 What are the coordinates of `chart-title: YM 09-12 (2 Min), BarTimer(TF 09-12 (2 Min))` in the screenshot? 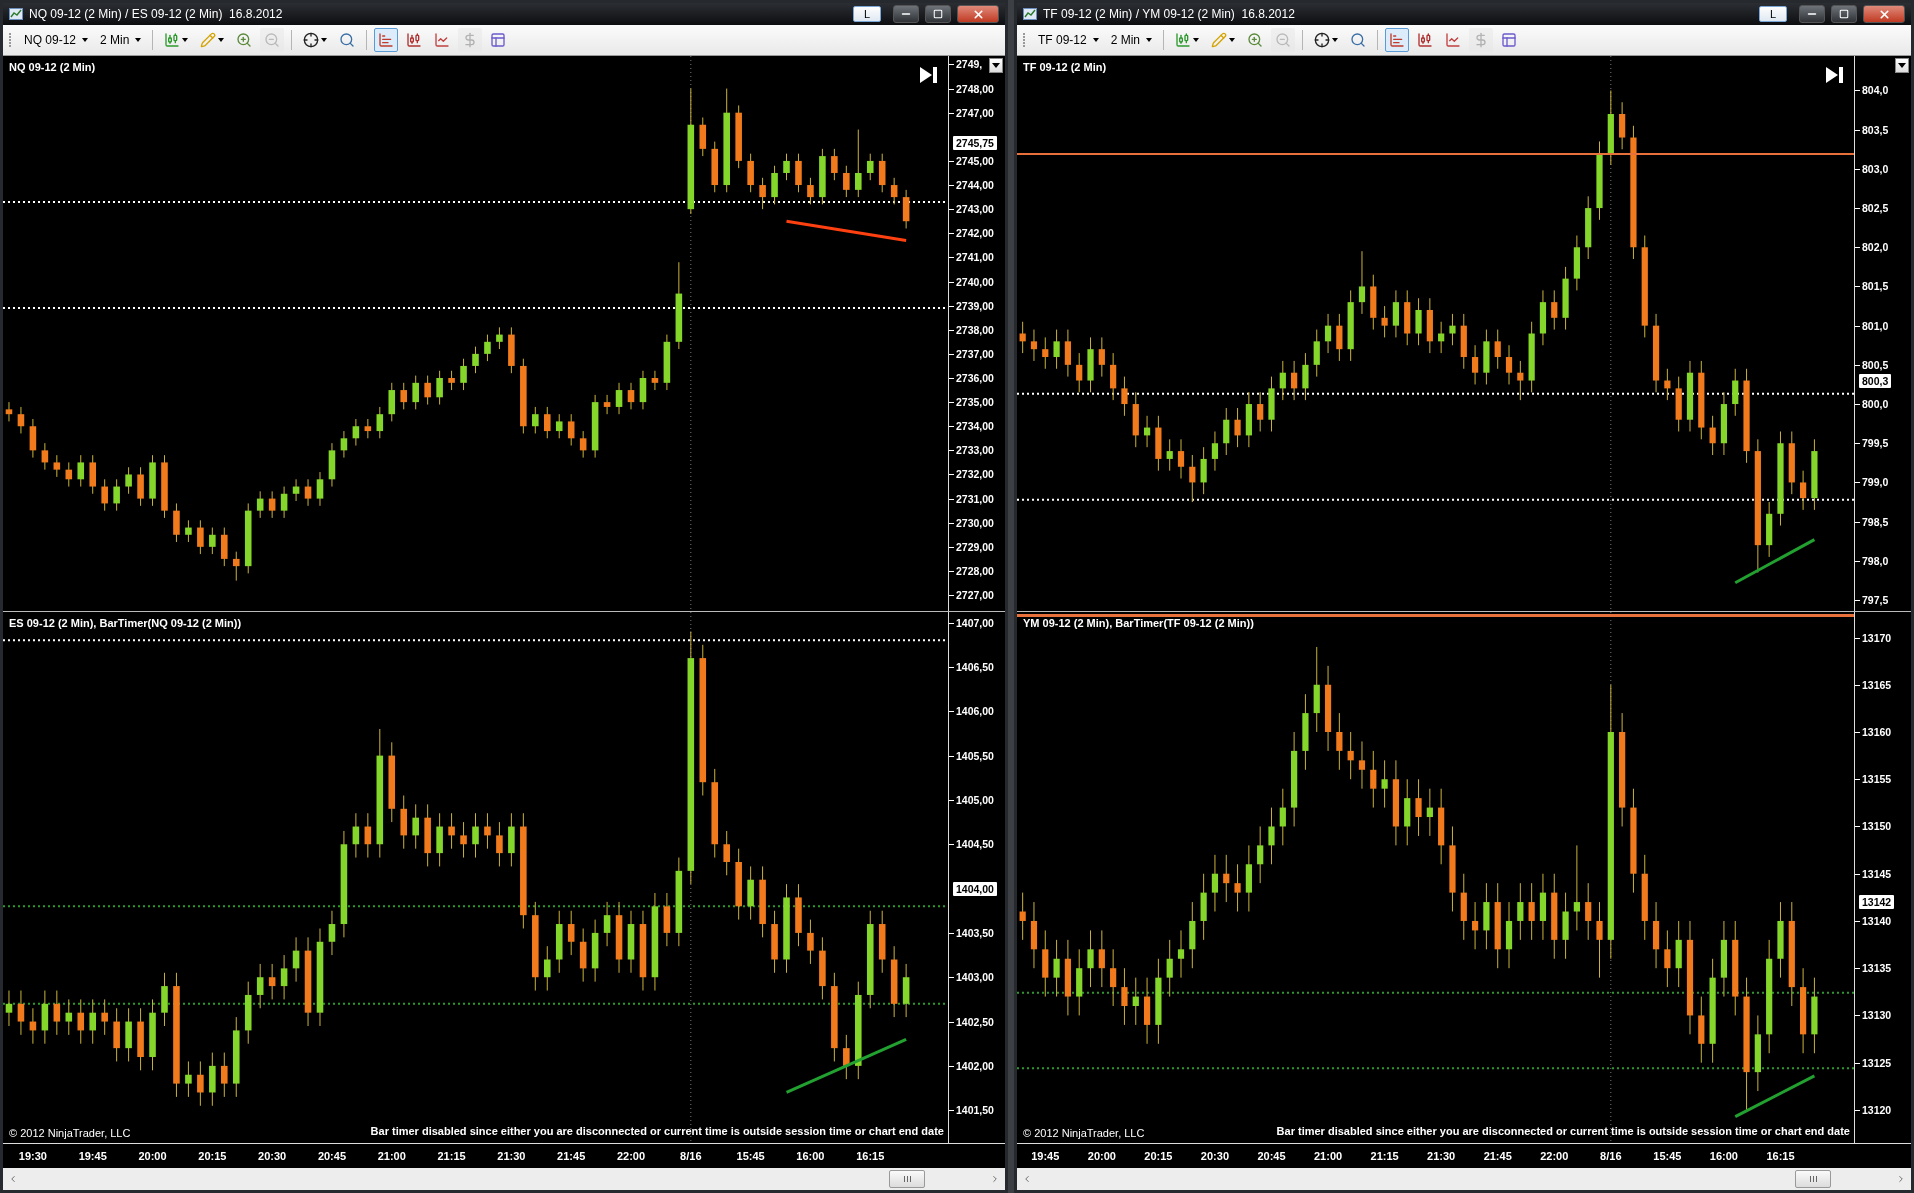 It's located at (1138, 623).